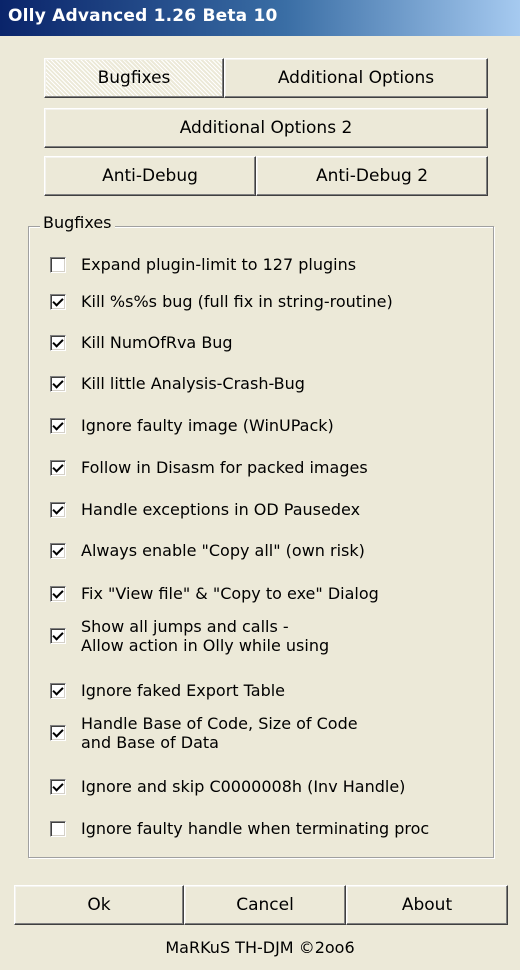  I want to click on option-label: Follow in Disasm for packed images, so click(224, 467).